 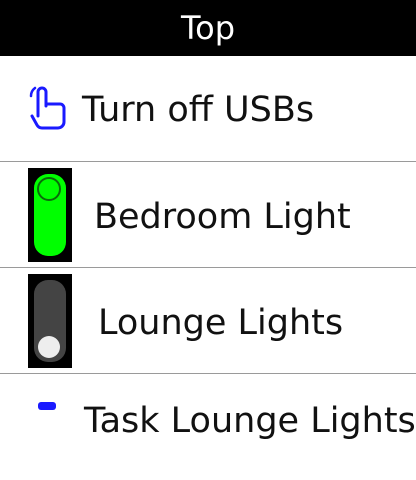 I want to click on page-header: Top, so click(x=208, y=28).